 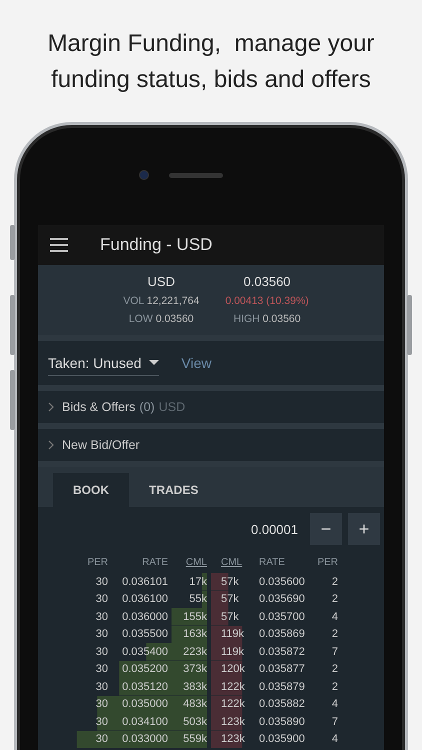 What do you see at coordinates (91, 490) in the screenshot?
I see `tab: BOOK` at bounding box center [91, 490].